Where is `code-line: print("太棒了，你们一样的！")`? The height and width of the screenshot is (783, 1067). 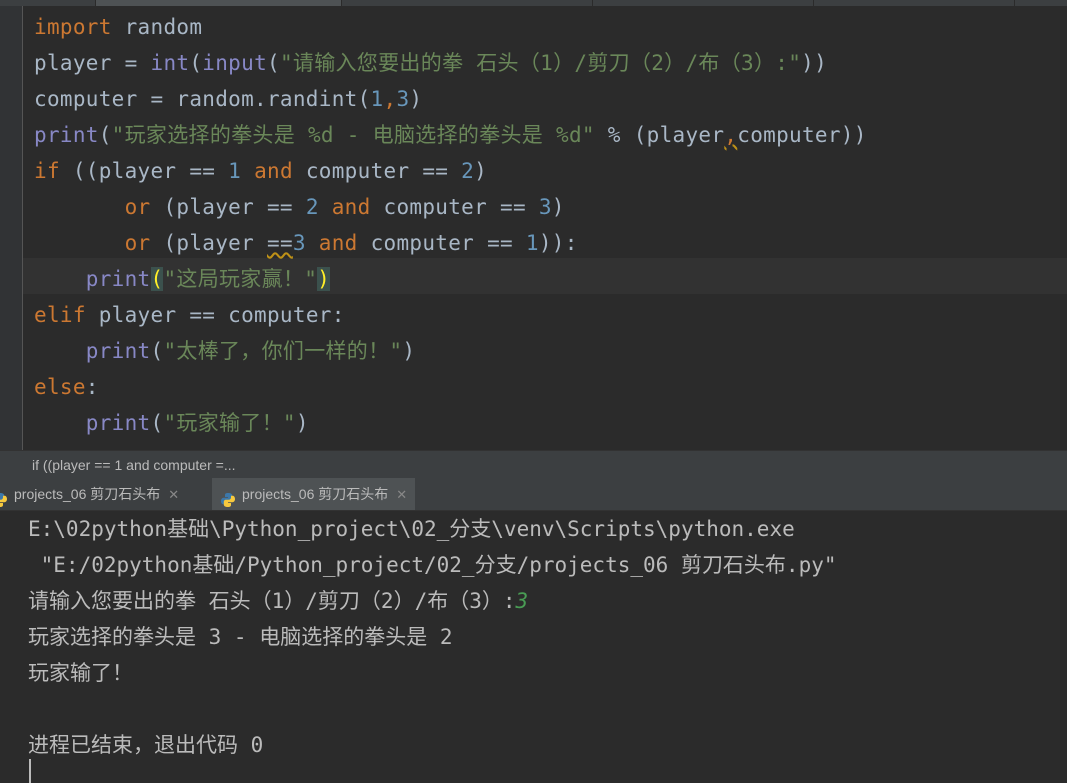 code-line: print("太棒了，你们一样的！") is located at coordinates (224, 351).